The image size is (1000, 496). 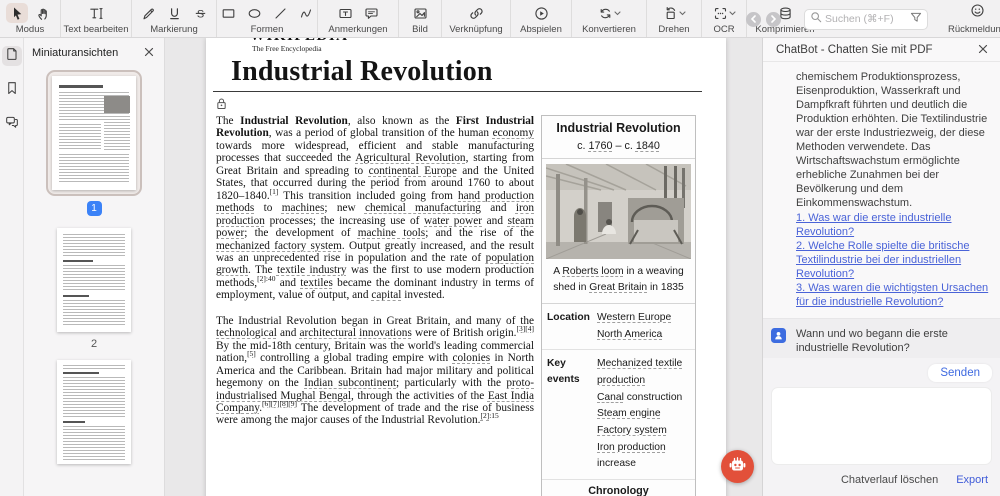 What do you see at coordinates (12, 90) in the screenshot?
I see `bookmarks-panel-button` at bounding box center [12, 90].